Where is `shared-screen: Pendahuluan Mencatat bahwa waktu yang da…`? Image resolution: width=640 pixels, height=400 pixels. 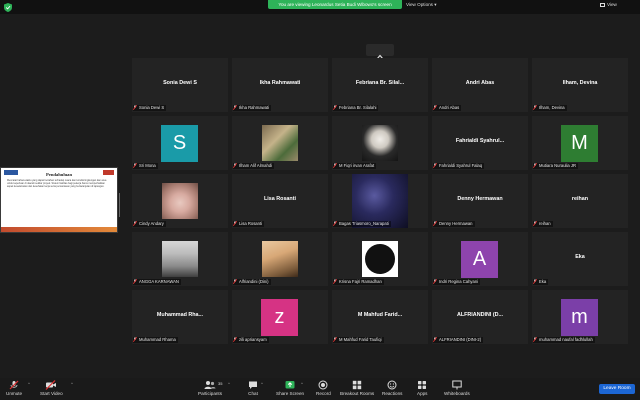 shared-screen: Pendahuluan Mencatat bahwa waktu yang da… is located at coordinates (59, 200).